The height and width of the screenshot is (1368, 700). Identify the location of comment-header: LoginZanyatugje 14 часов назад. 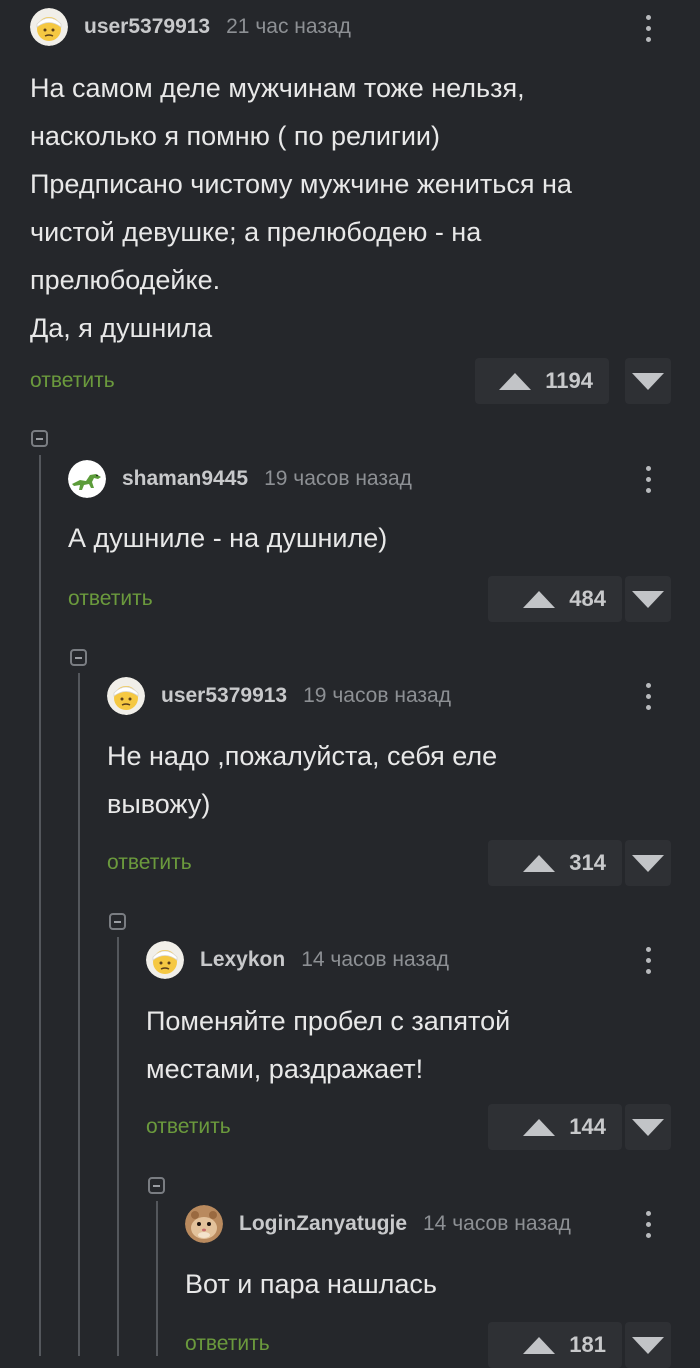
(378, 1224).